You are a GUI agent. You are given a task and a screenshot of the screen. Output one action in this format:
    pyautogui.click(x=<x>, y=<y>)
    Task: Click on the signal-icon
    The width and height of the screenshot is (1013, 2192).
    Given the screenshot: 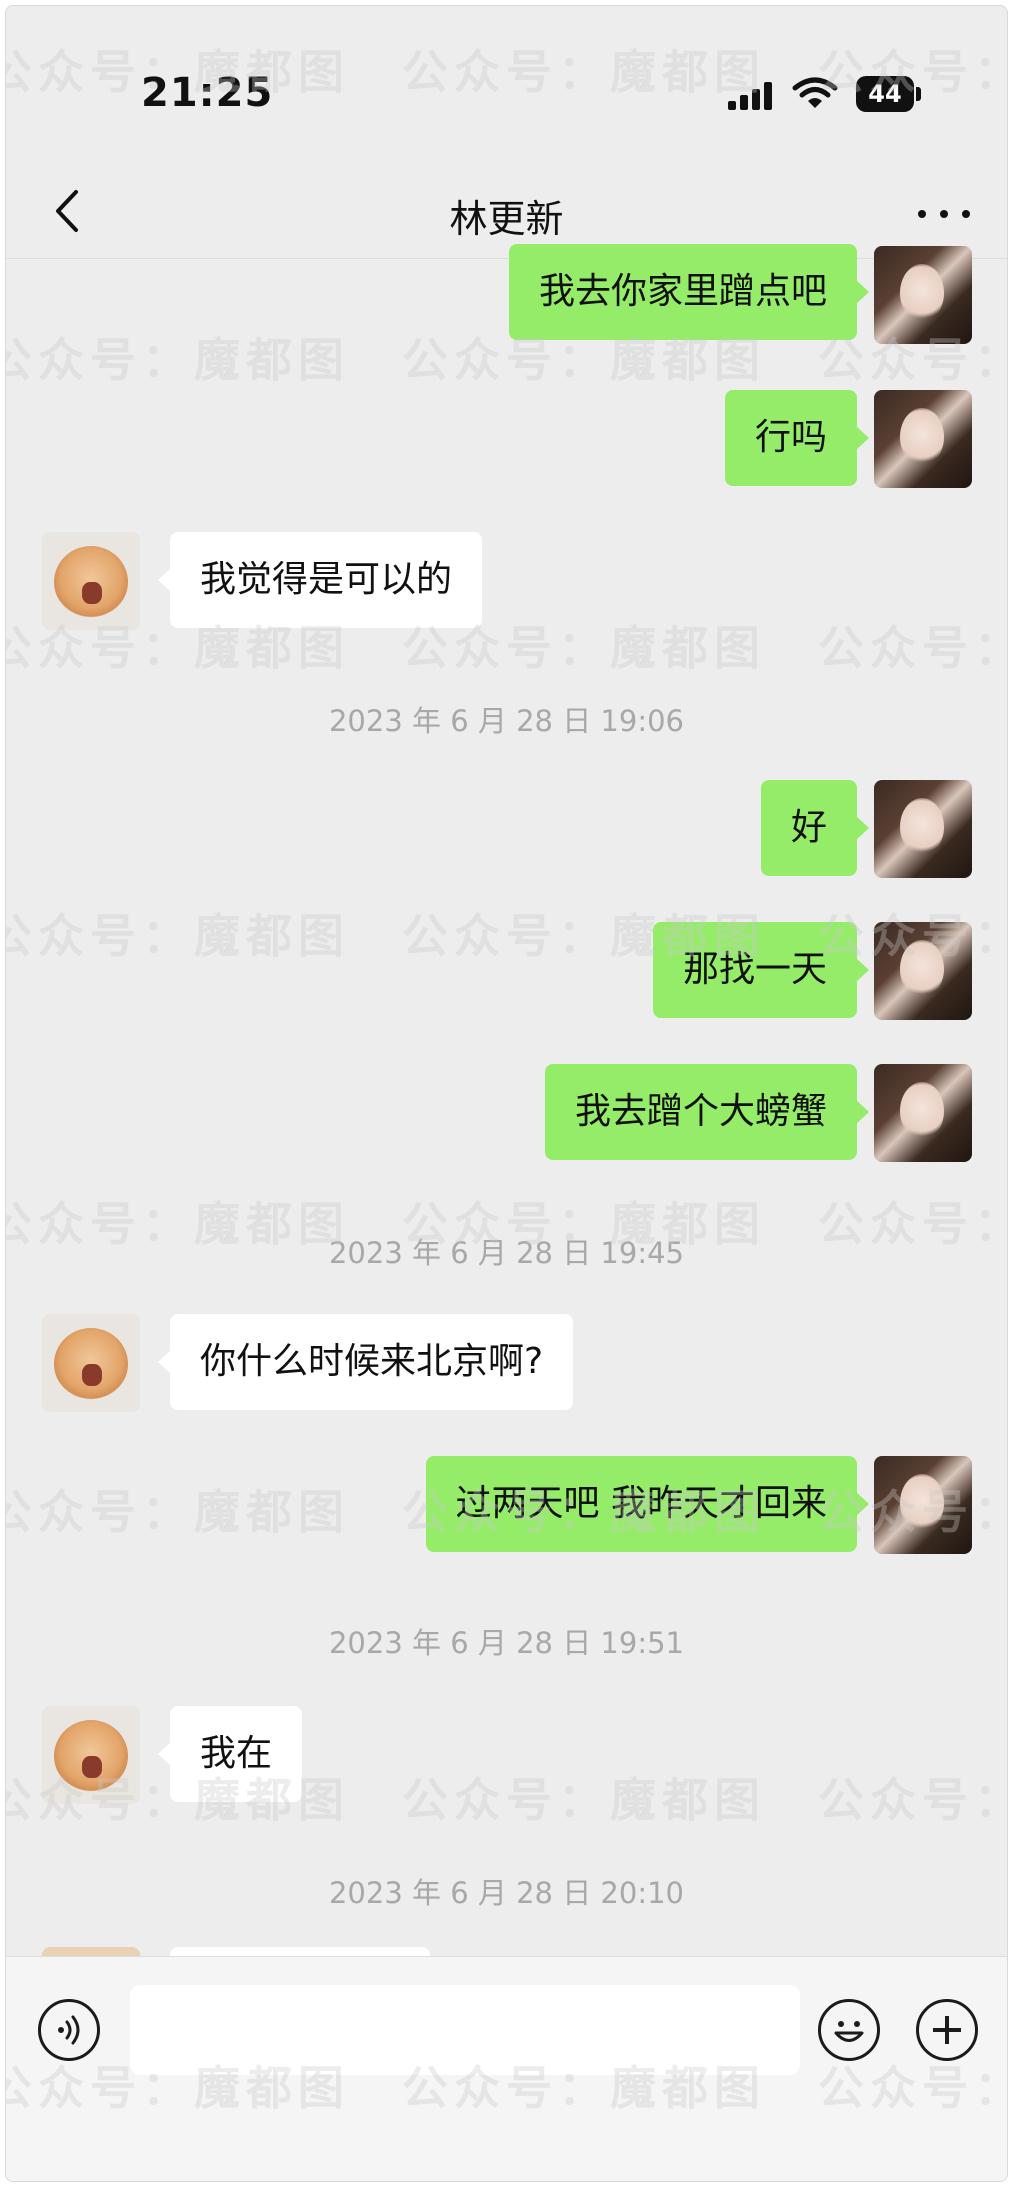 What is the action you would take?
    pyautogui.click(x=750, y=96)
    